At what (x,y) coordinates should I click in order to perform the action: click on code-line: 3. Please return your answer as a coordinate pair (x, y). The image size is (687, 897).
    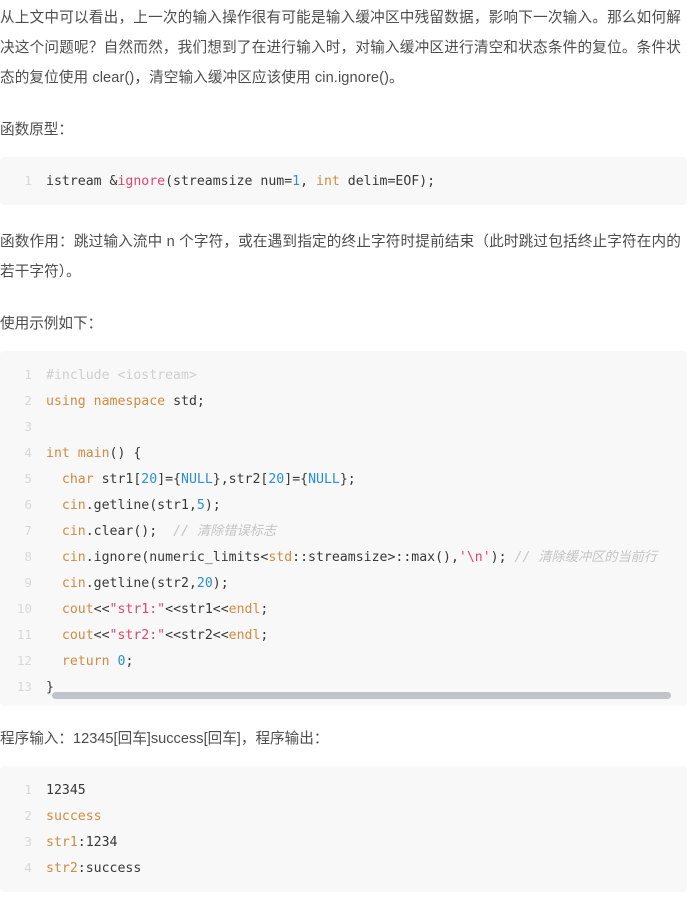
    Looking at the image, I should click on (343, 427).